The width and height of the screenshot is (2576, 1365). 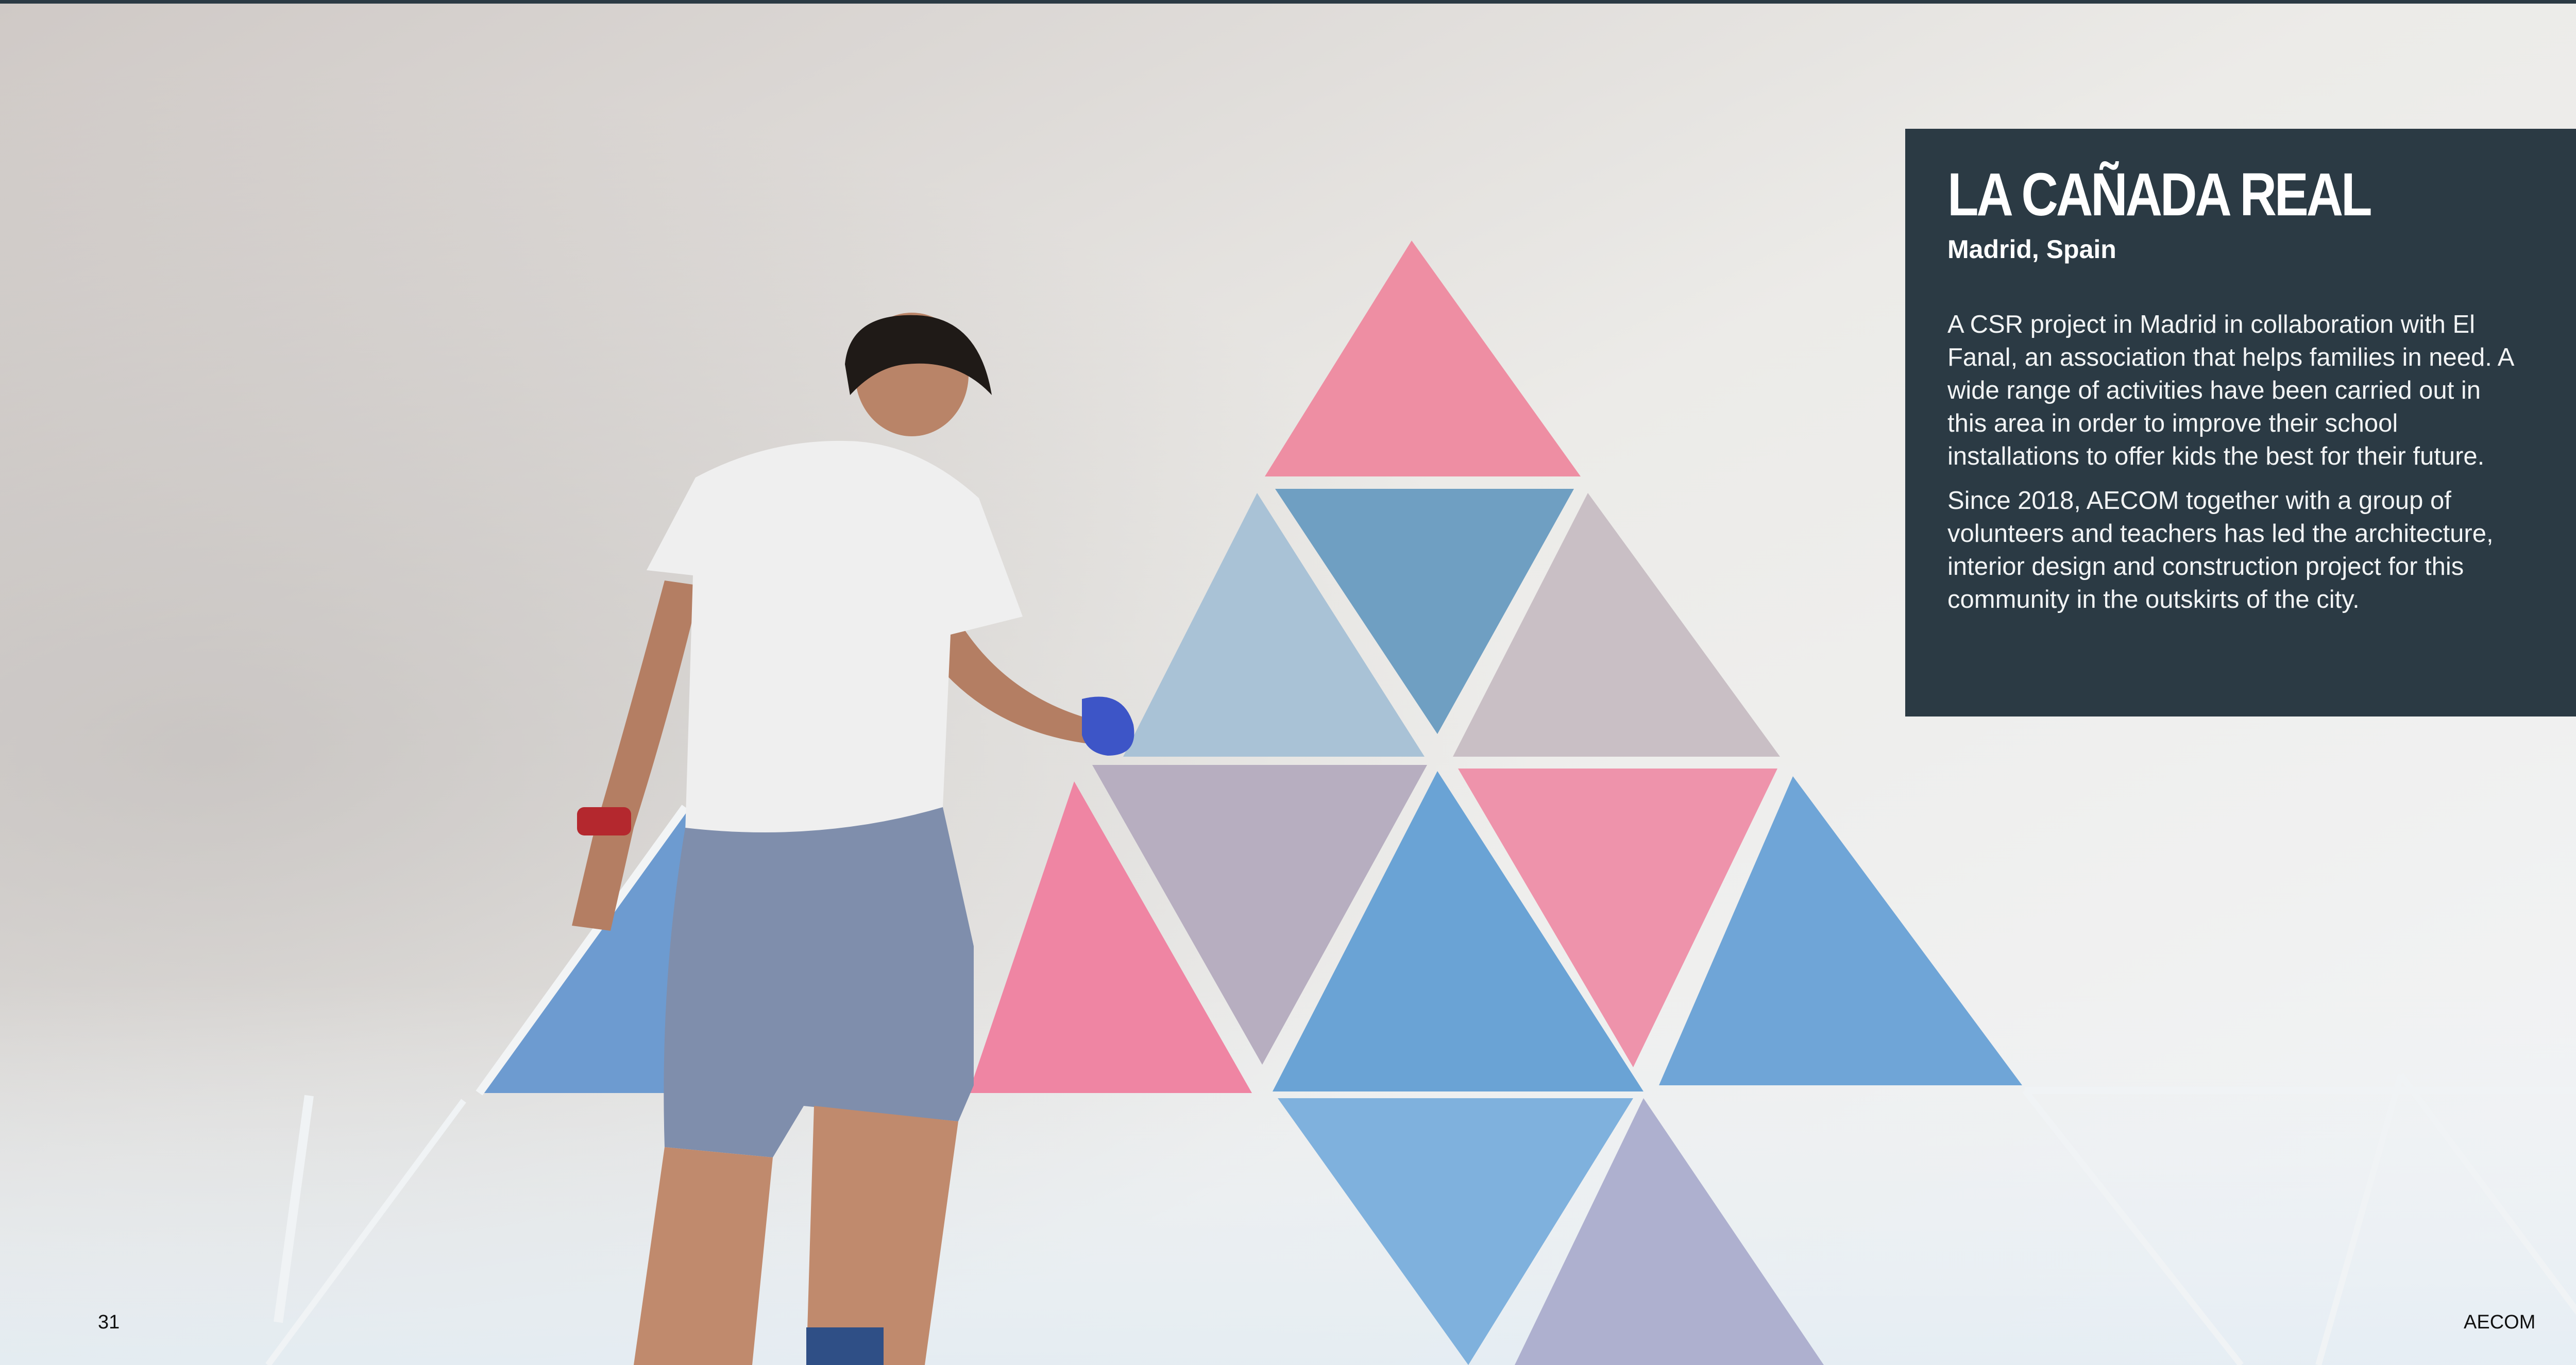 I want to click on page-number: 31, so click(x=109, y=1322).